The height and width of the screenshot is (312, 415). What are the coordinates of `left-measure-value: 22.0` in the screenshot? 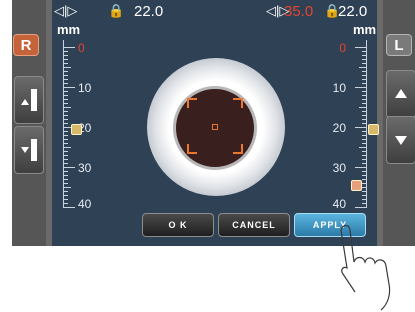 It's located at (149, 11).